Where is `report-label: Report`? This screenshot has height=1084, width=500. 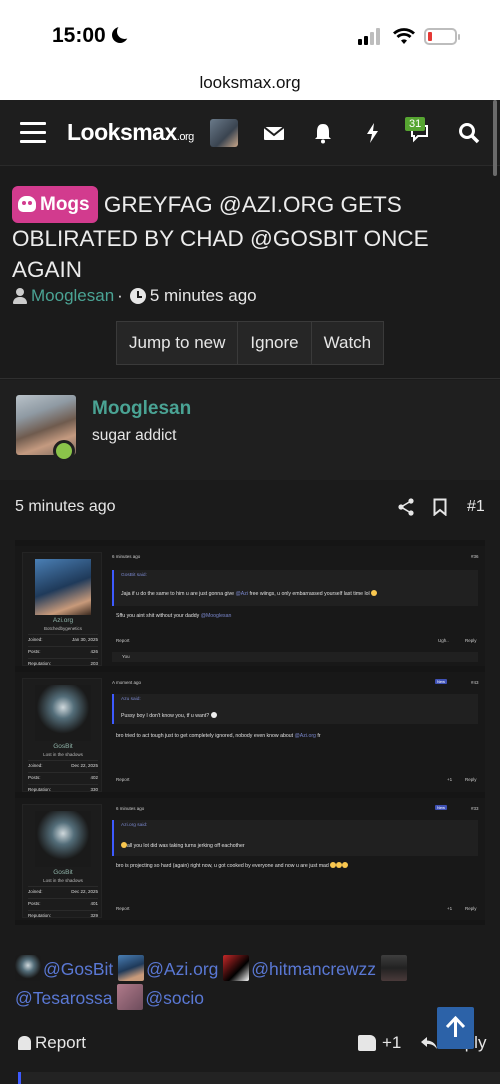
report-label: Report is located at coordinates (61, 1042).